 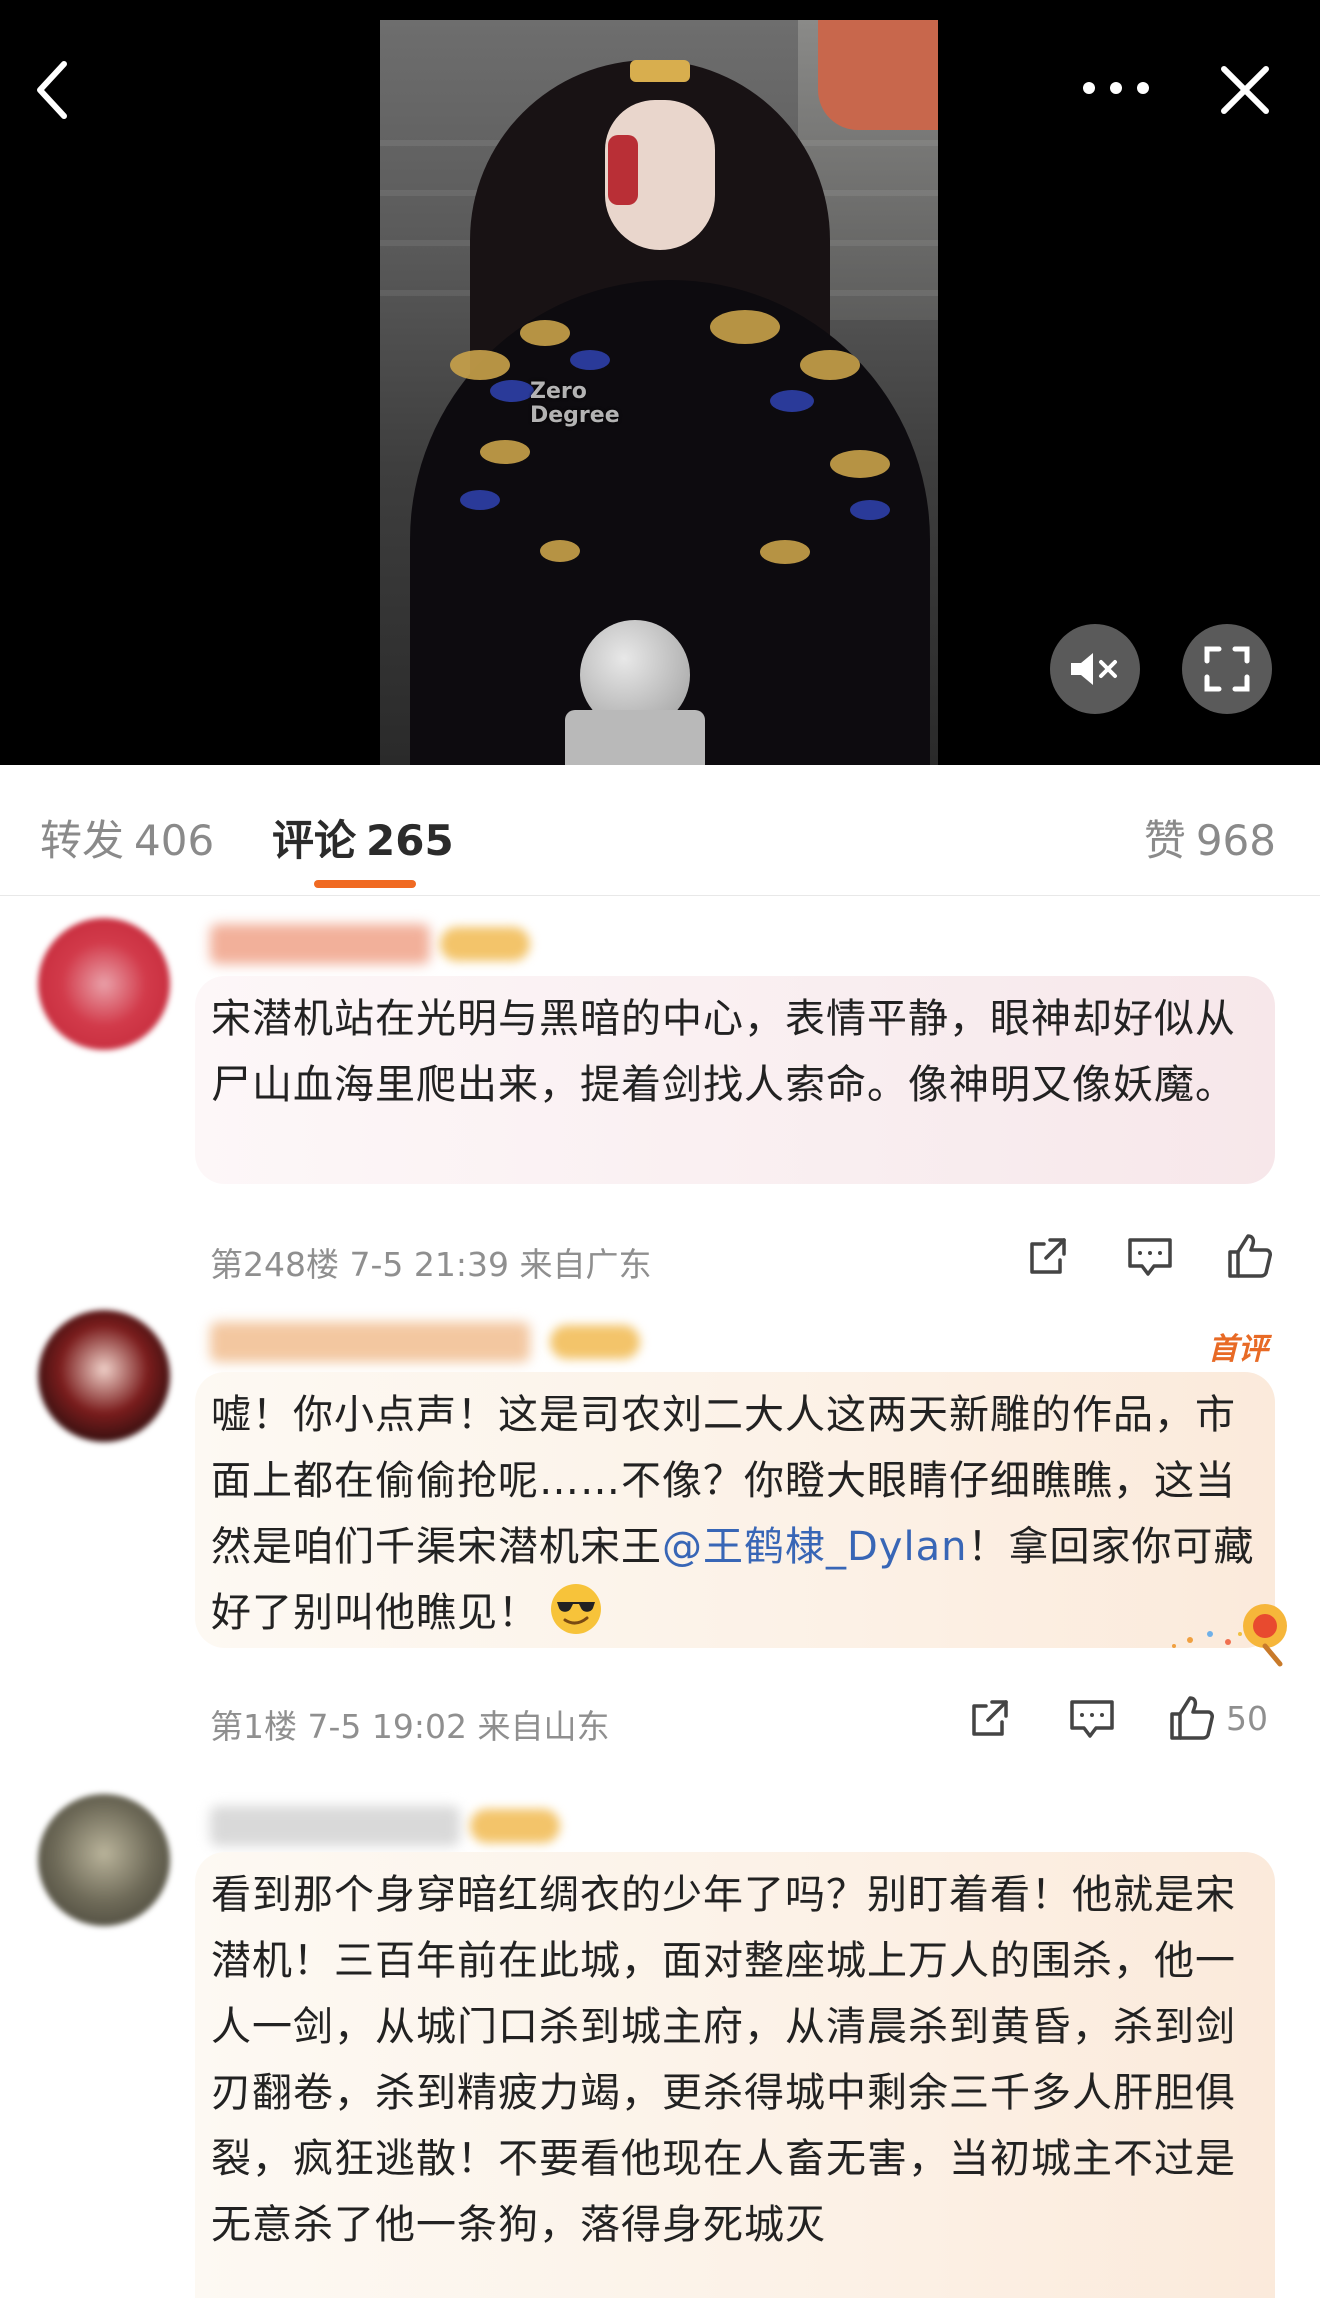 I want to click on fullscreen-button, so click(x=1227, y=669).